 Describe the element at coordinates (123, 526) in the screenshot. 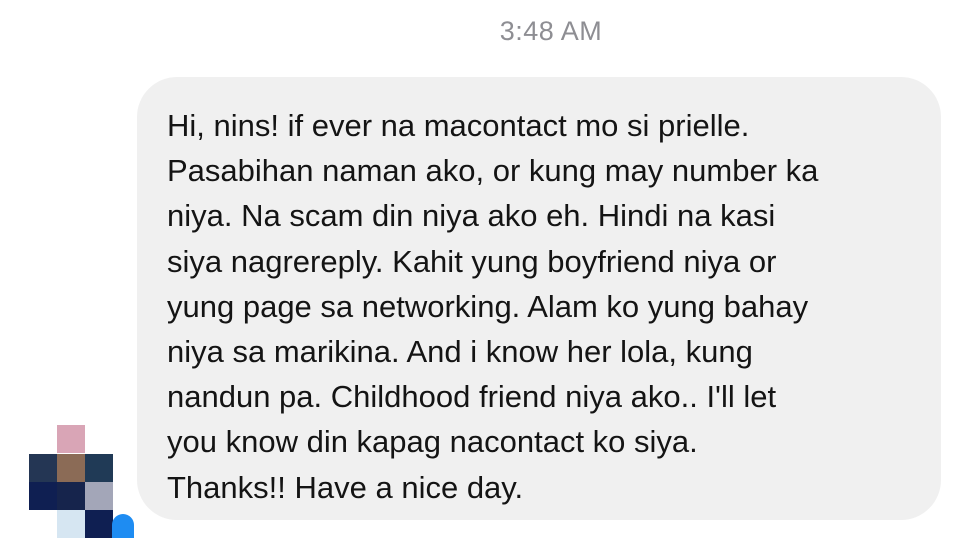

I see `read-receipt-icon` at that location.